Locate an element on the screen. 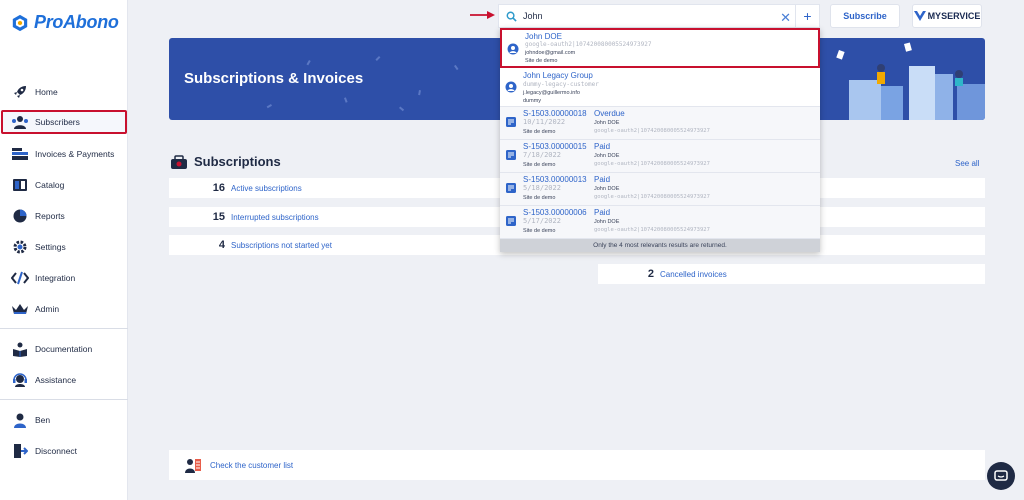  pie-chart-icon is located at coordinates (20, 216).